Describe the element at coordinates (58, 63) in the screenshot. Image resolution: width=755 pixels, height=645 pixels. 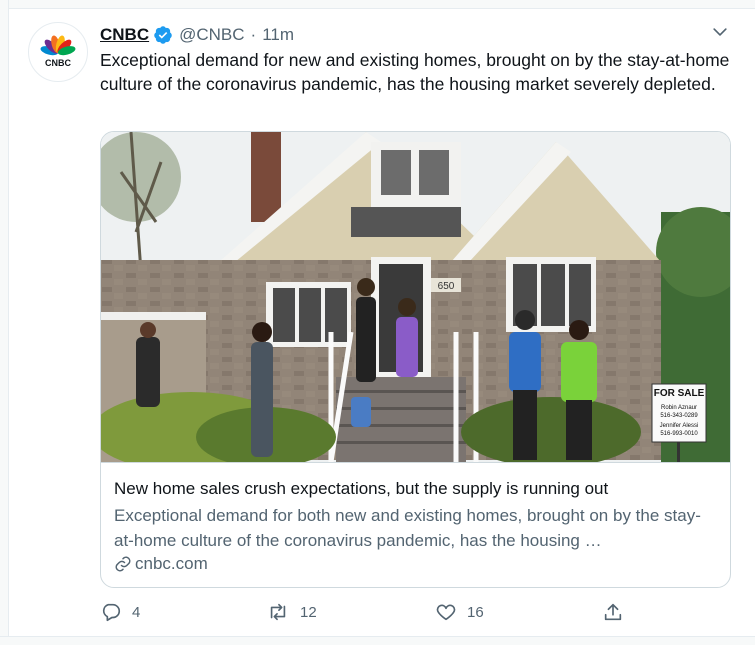
I see `avatar-text: CNBC` at that location.